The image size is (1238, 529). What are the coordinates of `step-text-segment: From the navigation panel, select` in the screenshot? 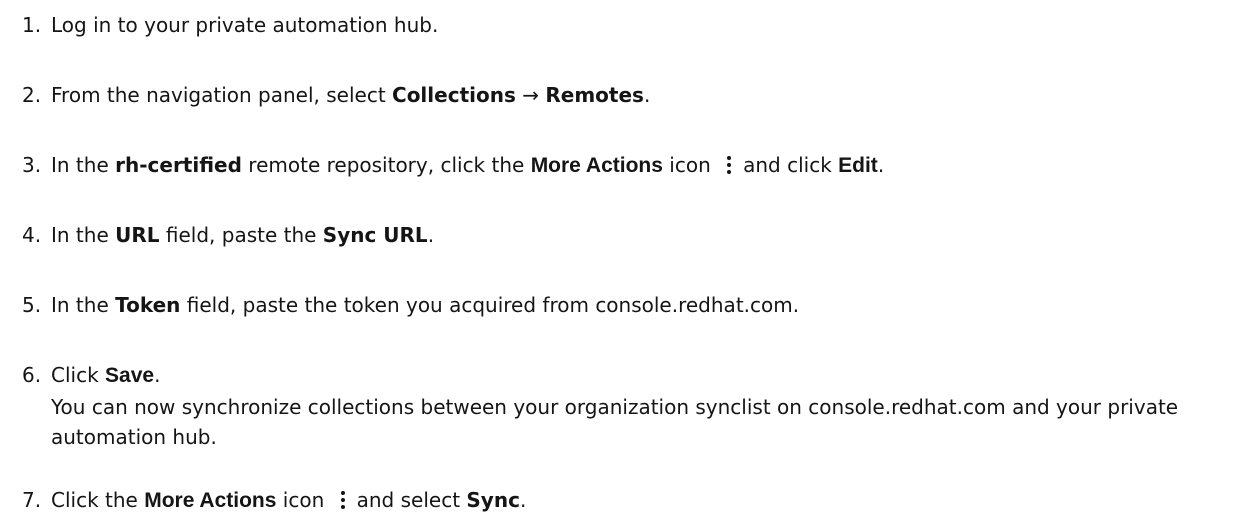 It's located at (222, 95).